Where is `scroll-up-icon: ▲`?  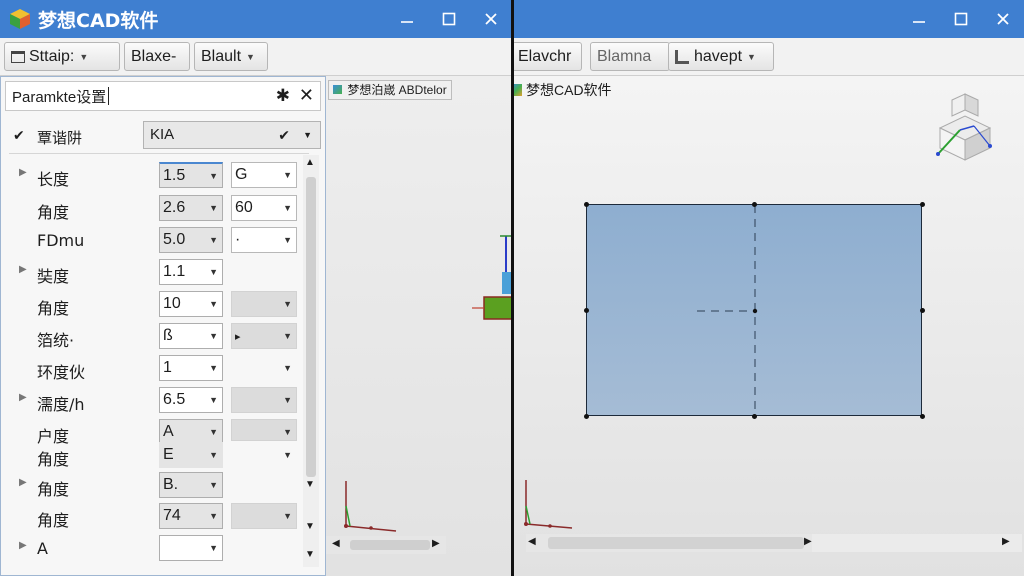
scroll-up-icon: ▲ is located at coordinates (310, 162).